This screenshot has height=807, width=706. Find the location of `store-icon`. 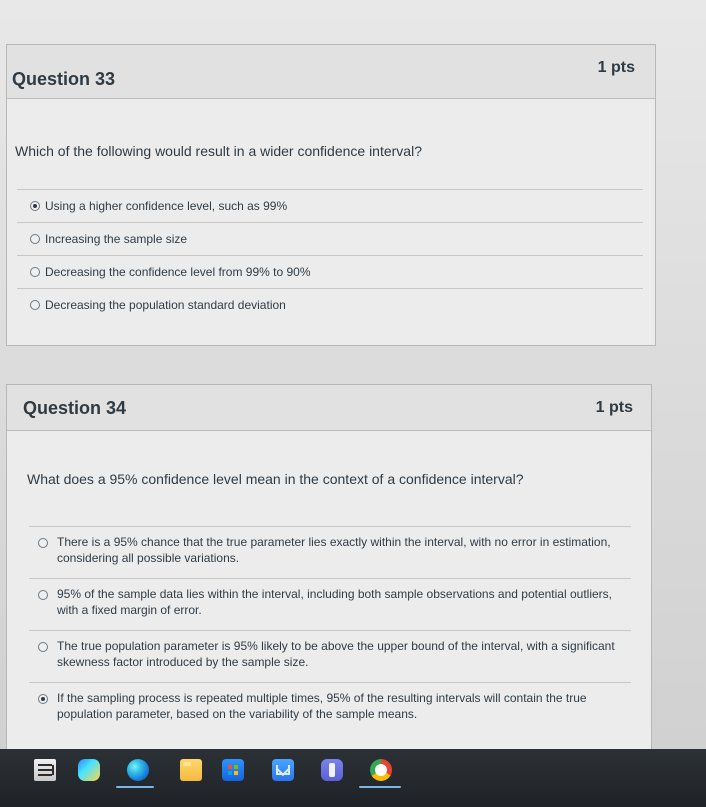

store-icon is located at coordinates (233, 770).